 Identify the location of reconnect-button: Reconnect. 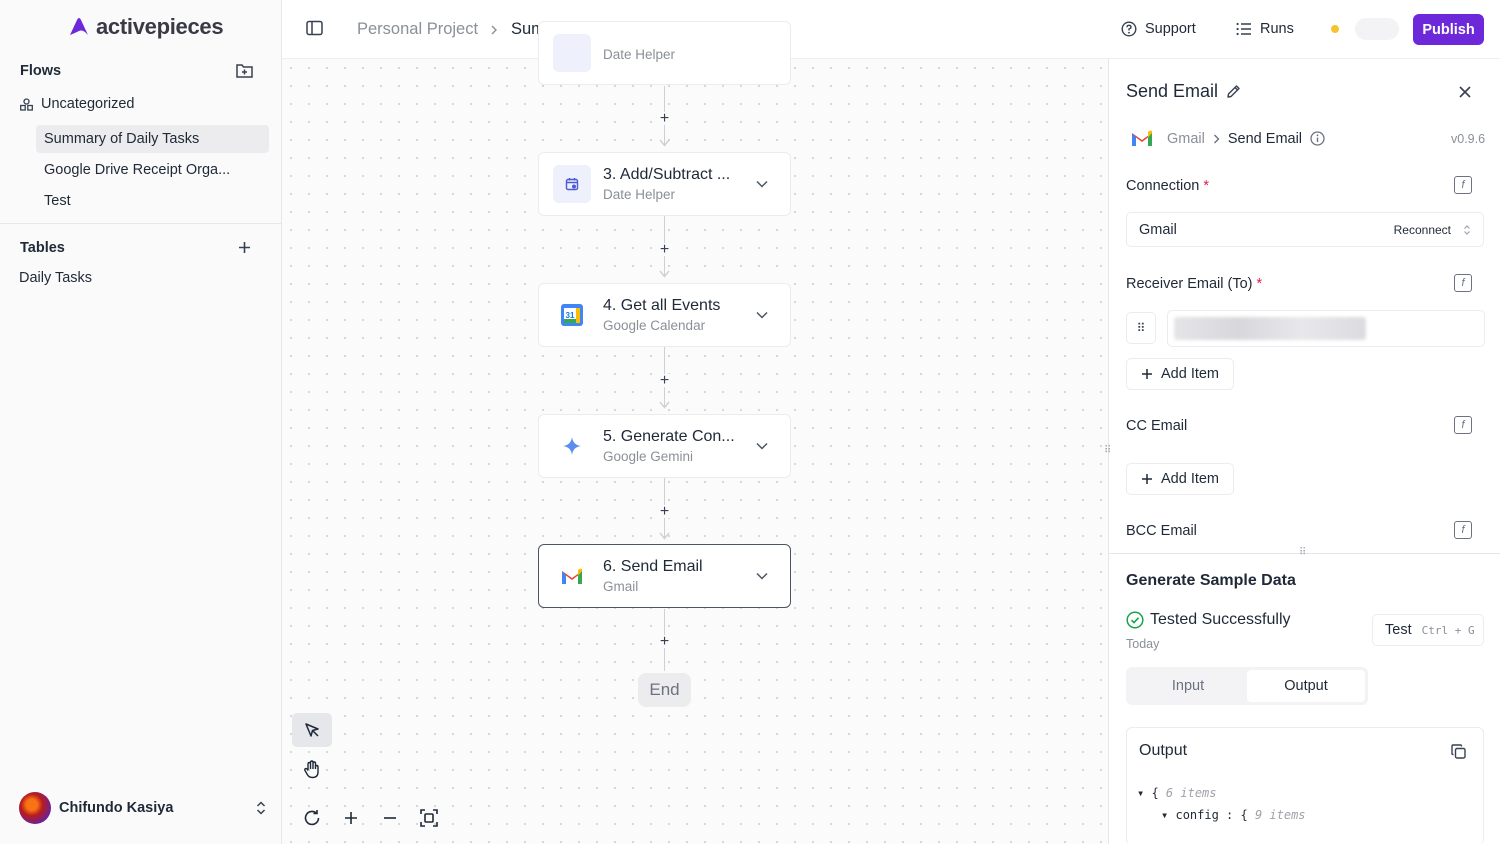
(1422, 230).